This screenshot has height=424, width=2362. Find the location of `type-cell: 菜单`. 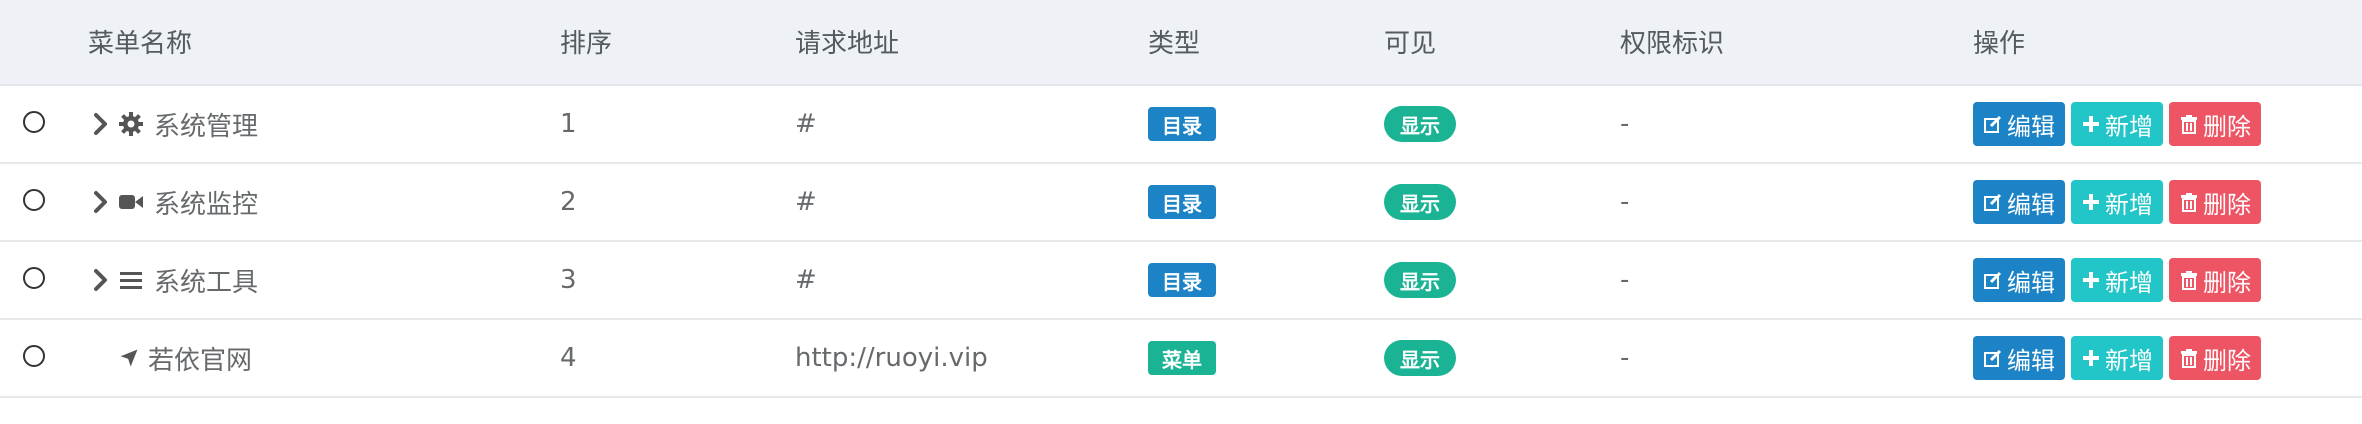

type-cell: 菜单 is located at coordinates (1182, 358).